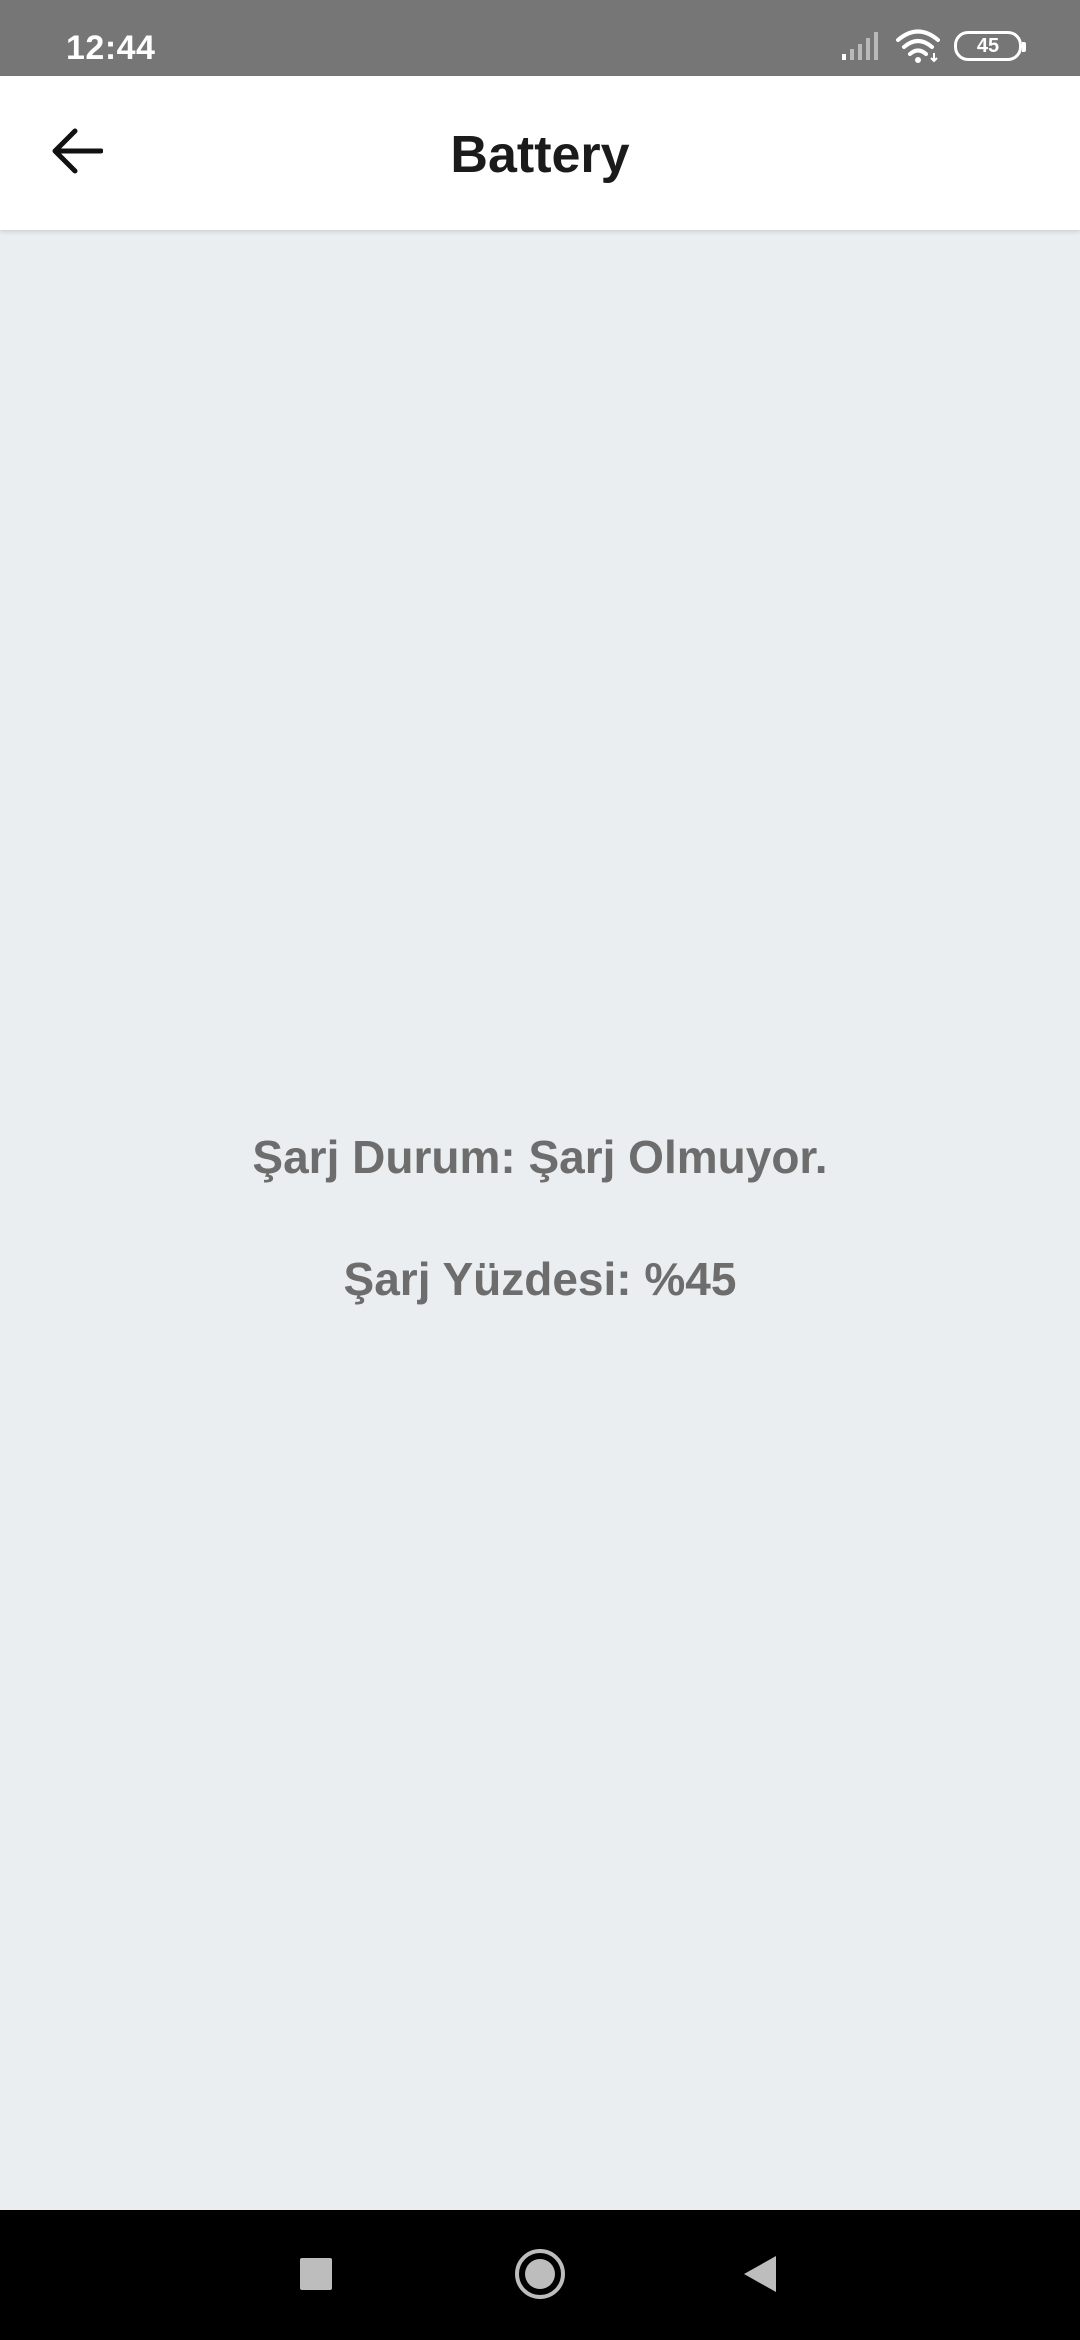  I want to click on home-circle-icon, so click(540, 2276).